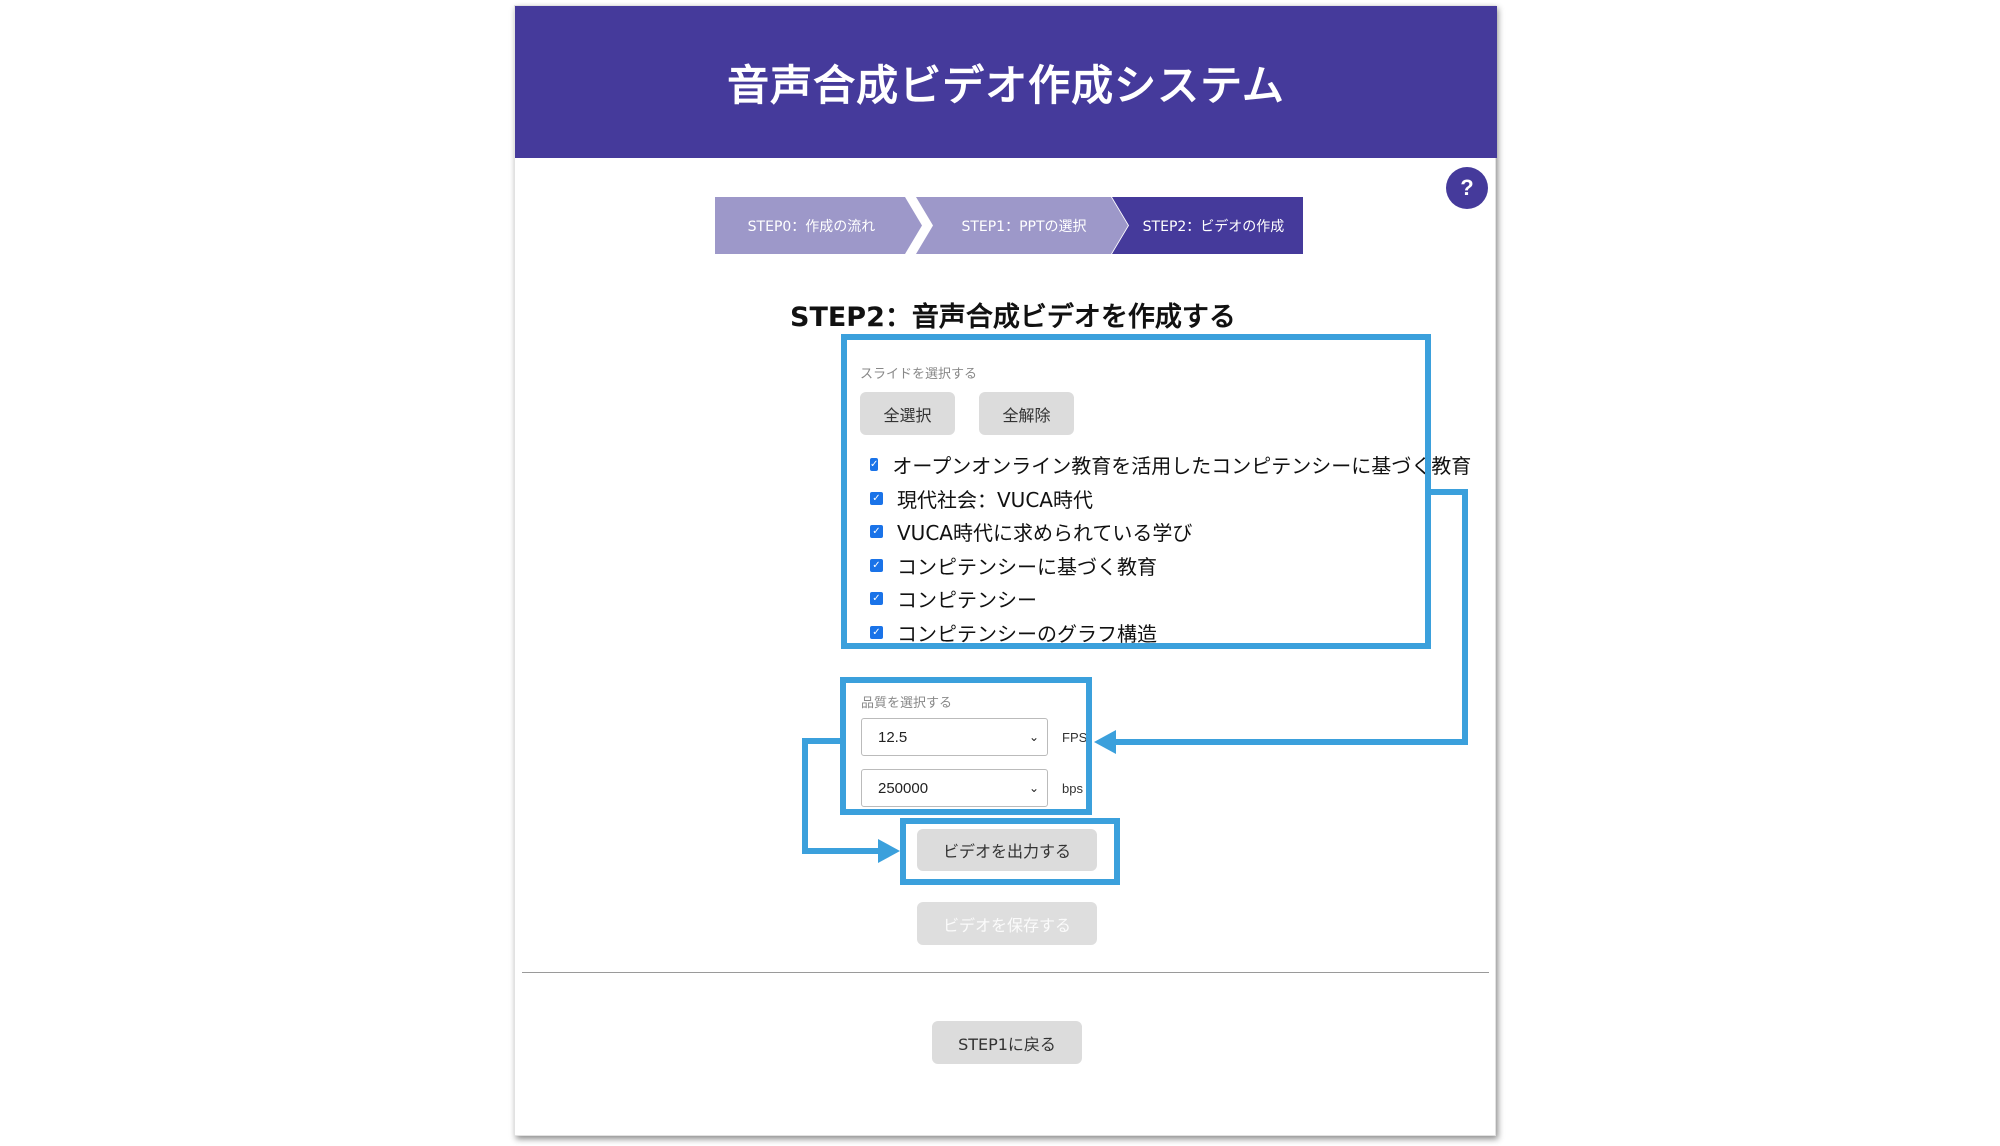 The image size is (2000, 1146). I want to click on fps-select: 12.5 ⌄, so click(954, 737).